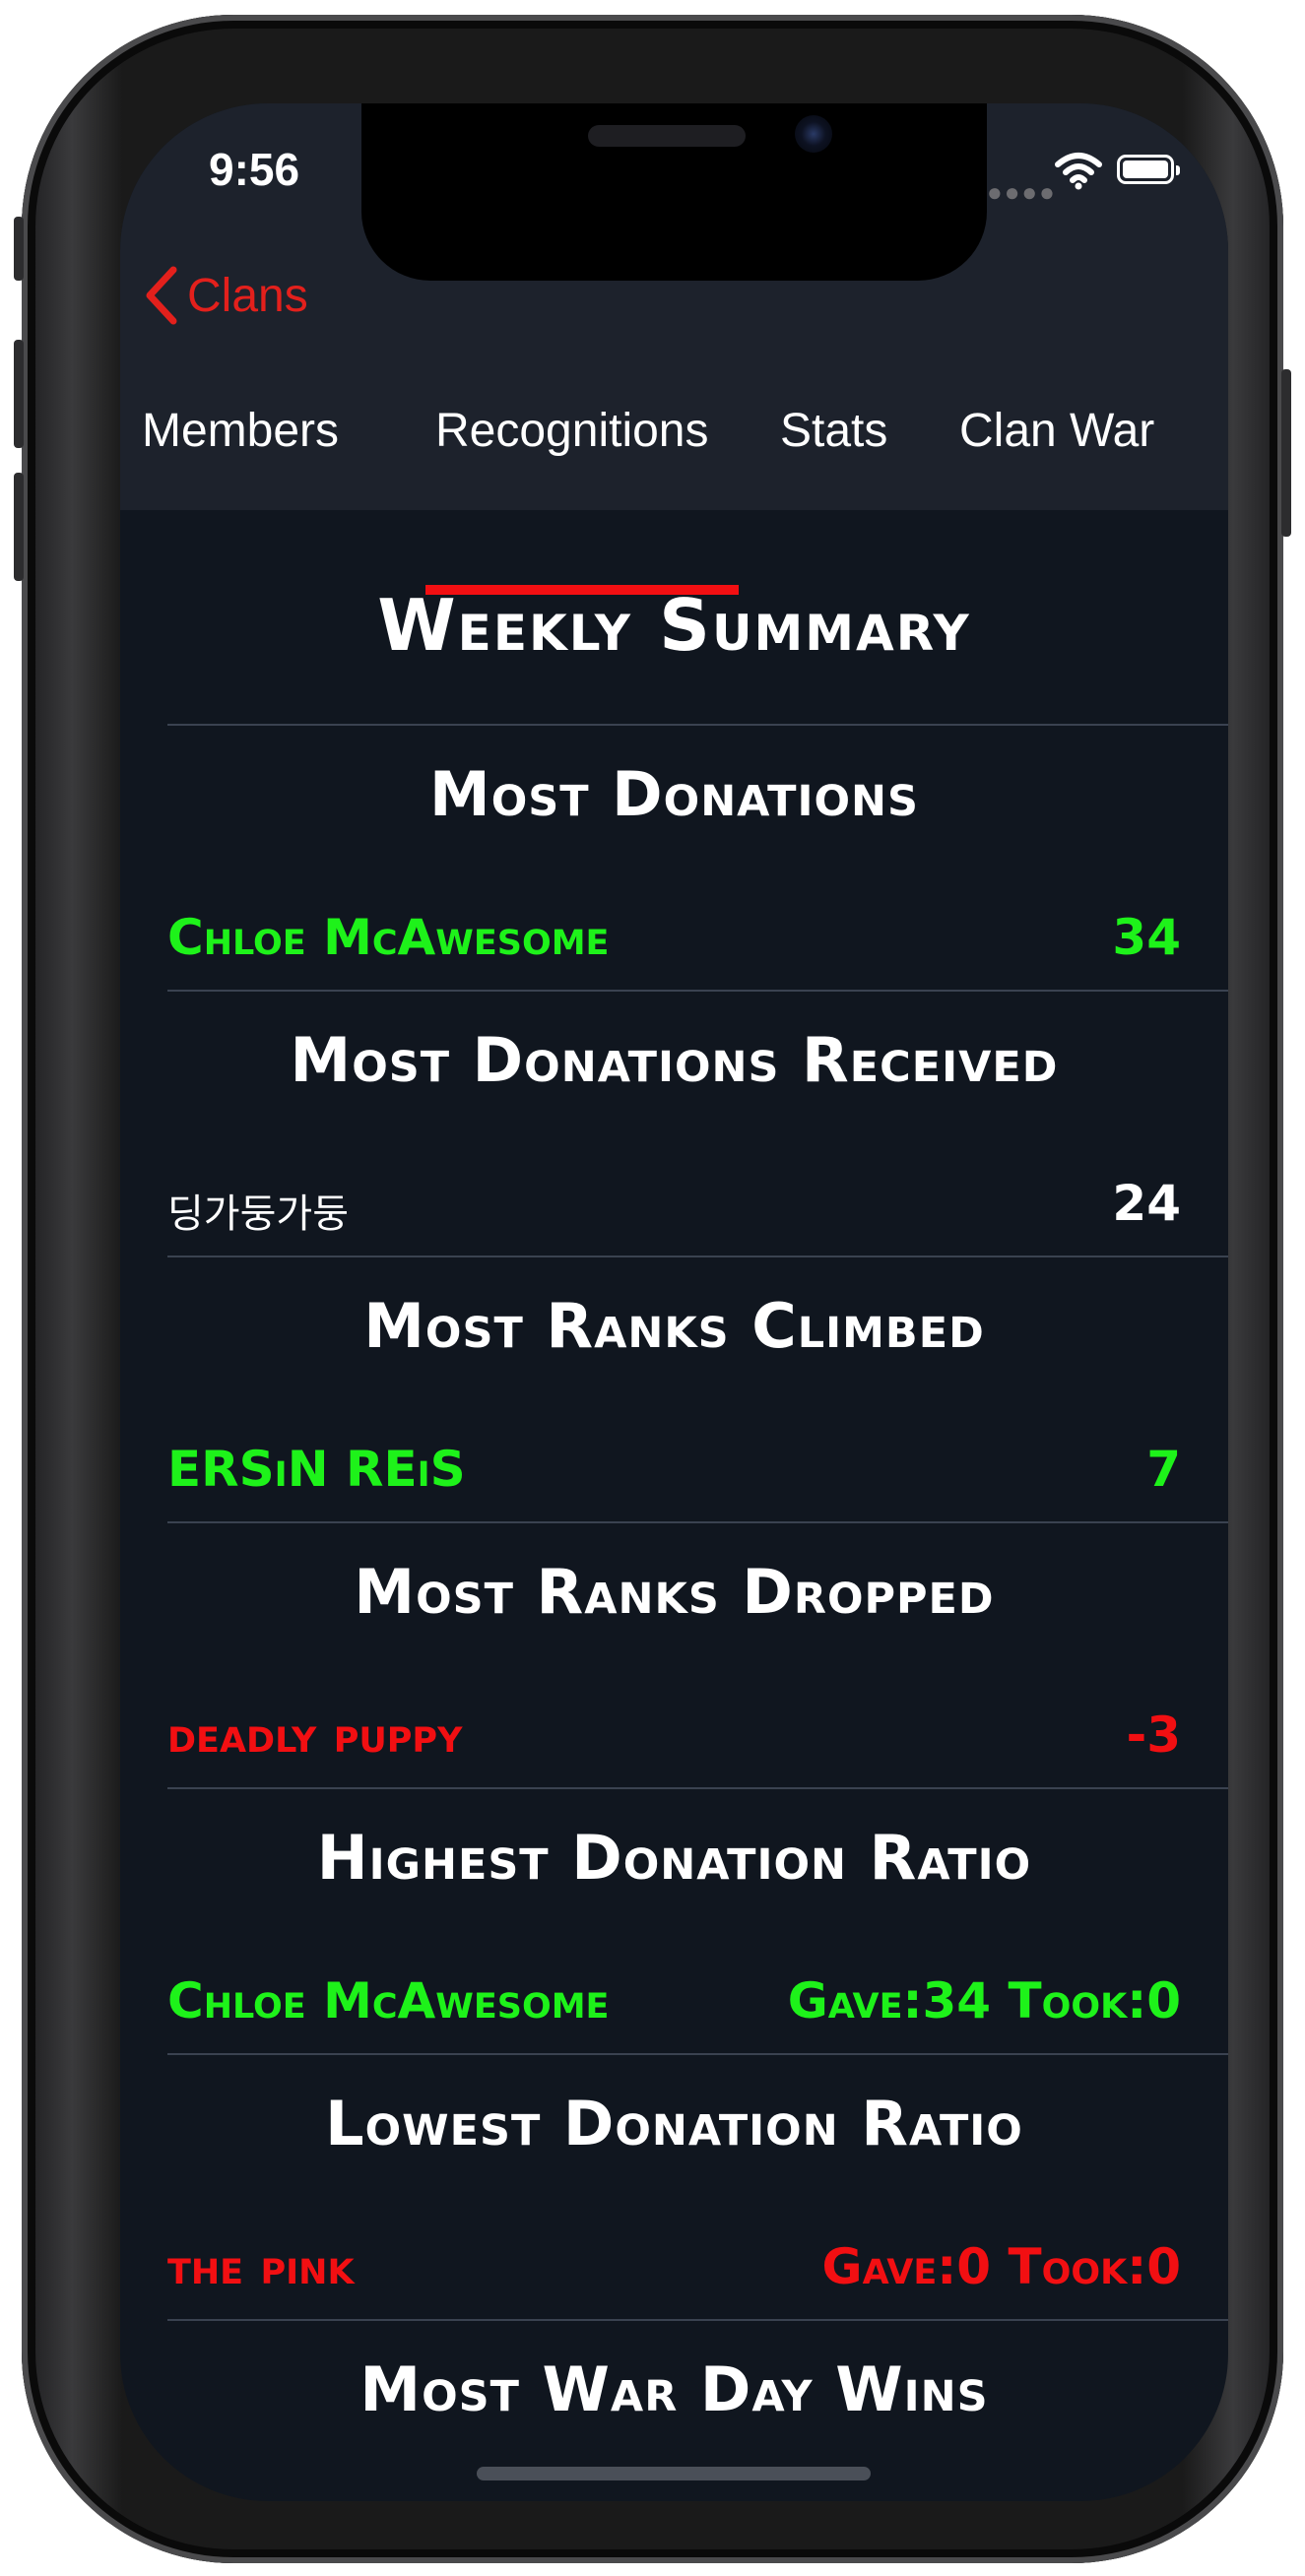  I want to click on tab-stats: Stats, so click(833, 431).